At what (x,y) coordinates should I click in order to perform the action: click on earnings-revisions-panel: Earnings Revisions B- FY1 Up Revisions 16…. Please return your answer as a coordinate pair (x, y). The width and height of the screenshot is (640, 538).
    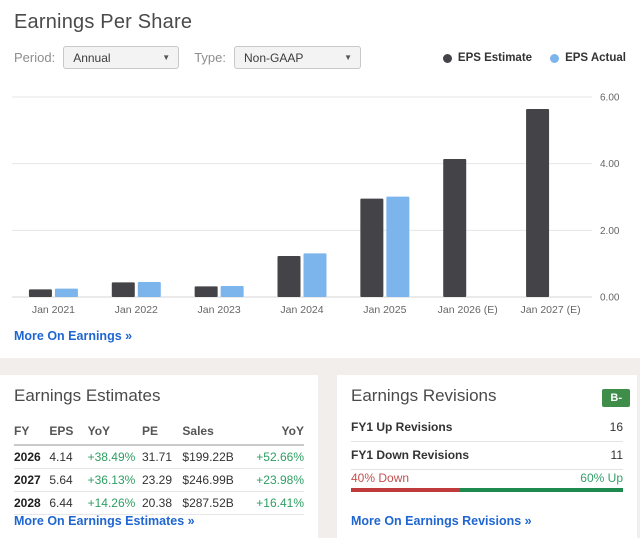
    Looking at the image, I should click on (487, 456).